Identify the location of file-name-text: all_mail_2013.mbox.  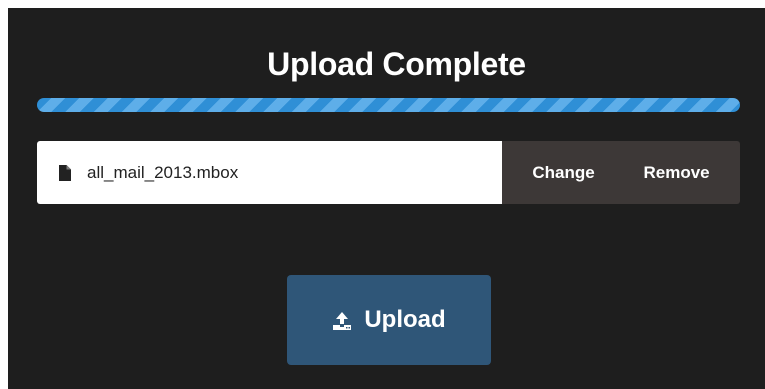
(163, 172).